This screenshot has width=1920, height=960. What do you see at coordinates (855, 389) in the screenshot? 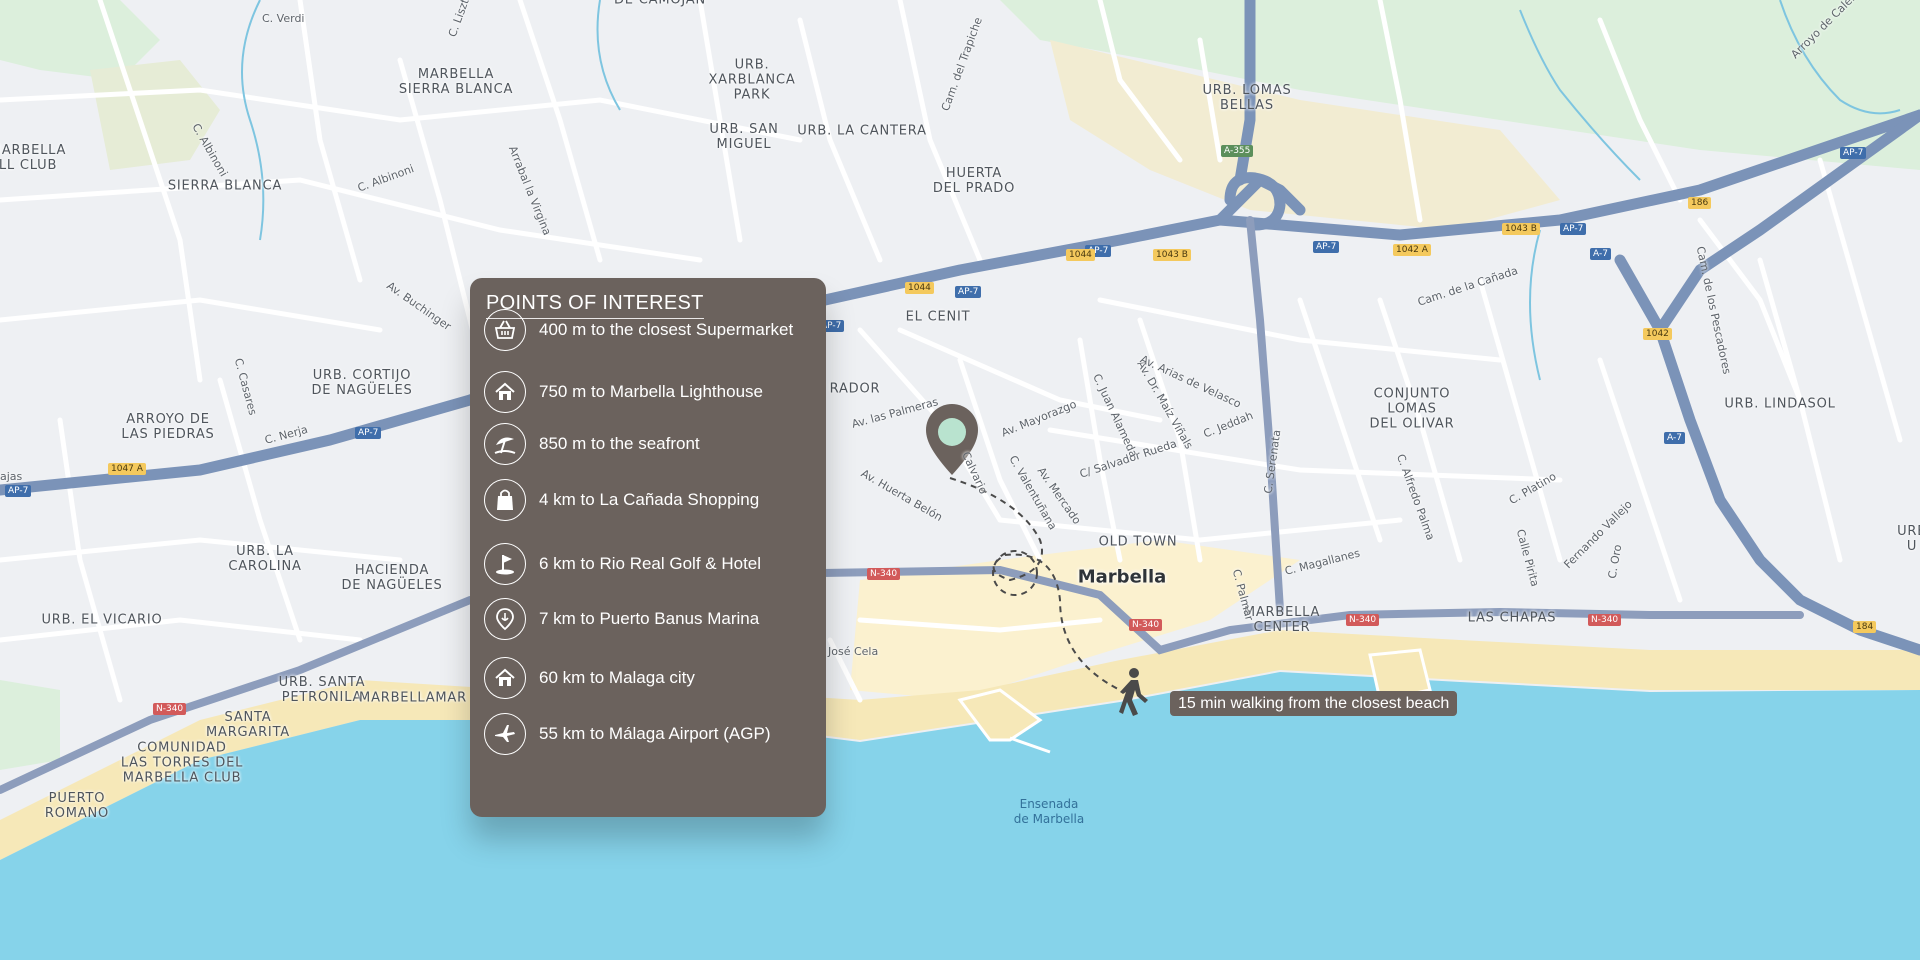
I see `area-label: RADOR` at bounding box center [855, 389].